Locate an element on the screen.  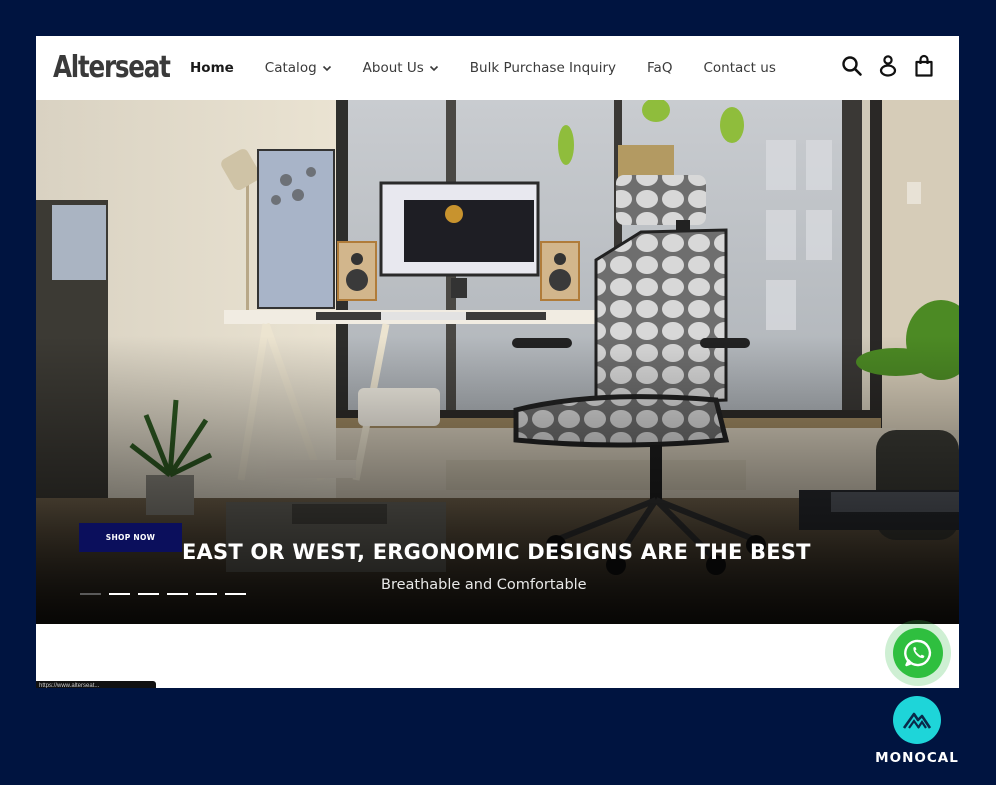
content-area is located at coordinates (497, 656).